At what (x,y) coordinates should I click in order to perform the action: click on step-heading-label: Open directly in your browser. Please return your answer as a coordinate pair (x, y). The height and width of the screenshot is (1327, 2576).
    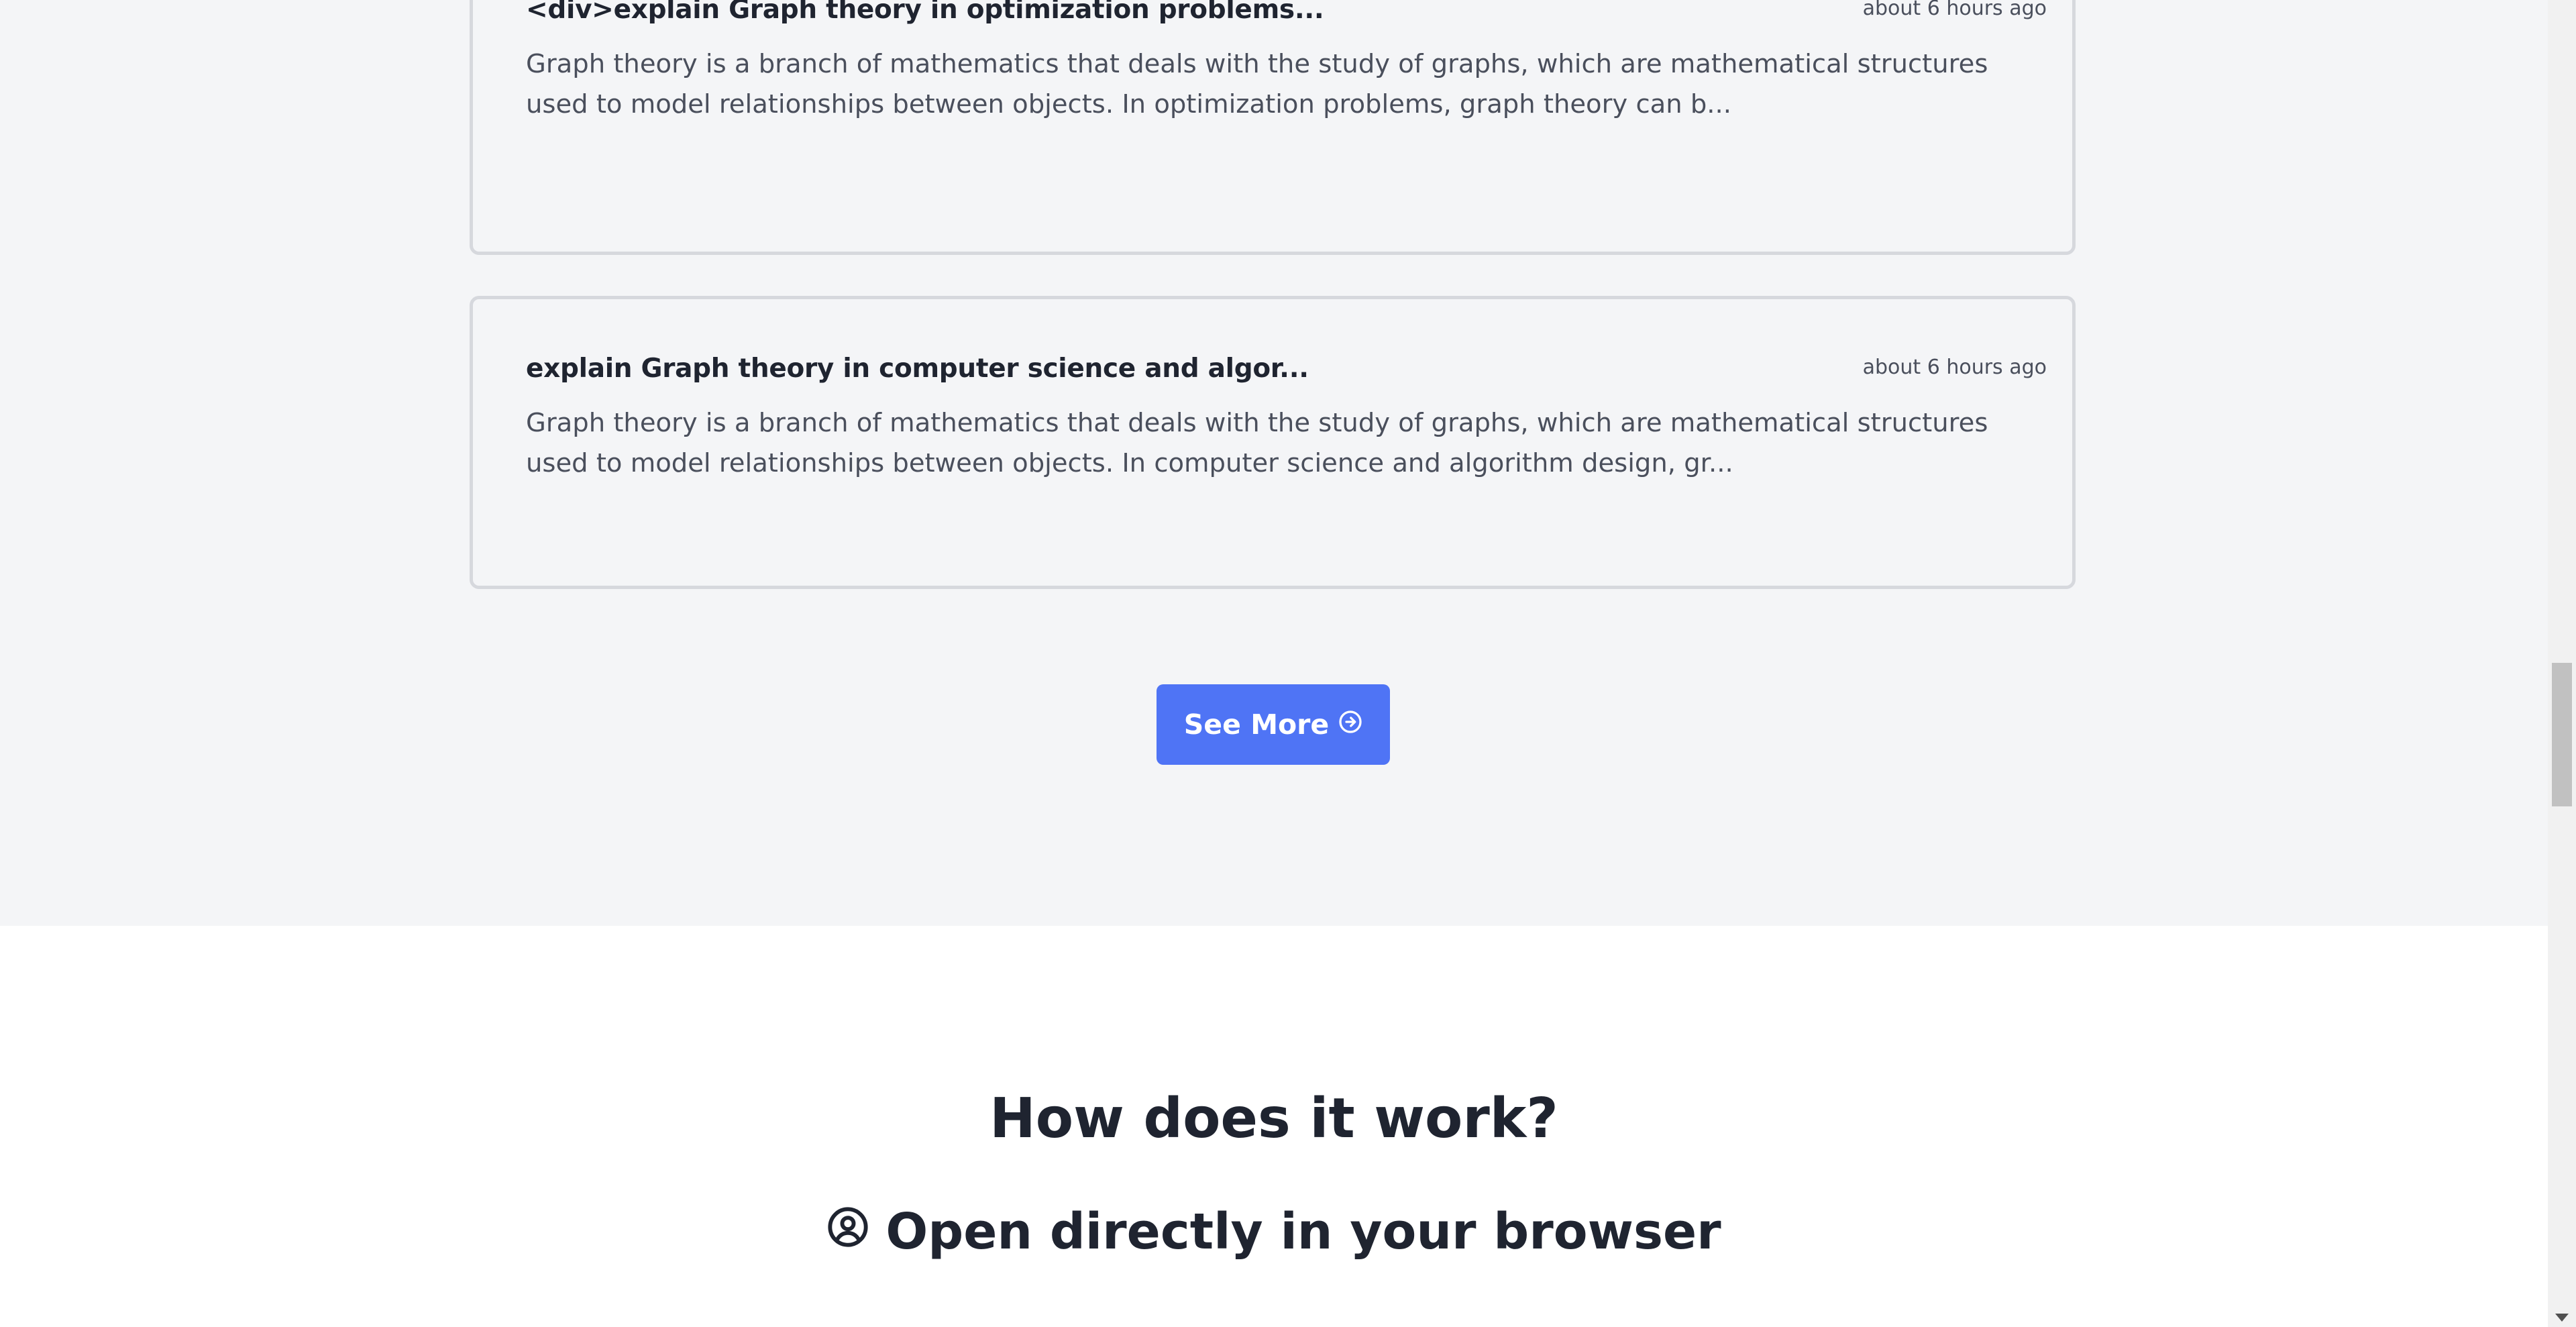
    Looking at the image, I should click on (1303, 1232).